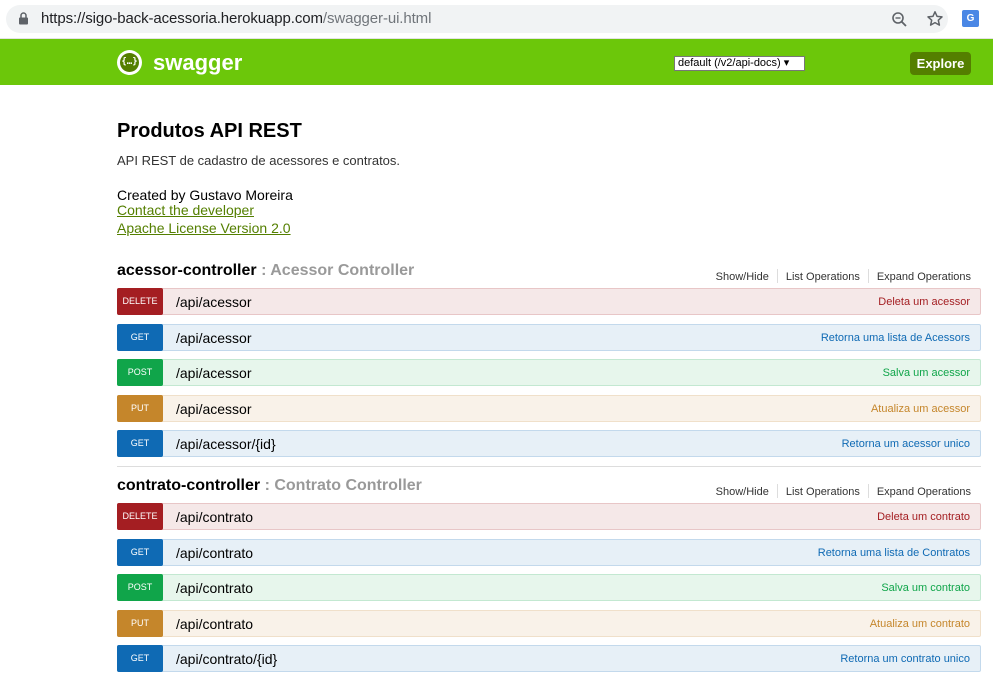 Image resolution: width=993 pixels, height=684 pixels. What do you see at coordinates (204, 228) in the screenshot?
I see `license-link: Apache License Version 2.0` at bounding box center [204, 228].